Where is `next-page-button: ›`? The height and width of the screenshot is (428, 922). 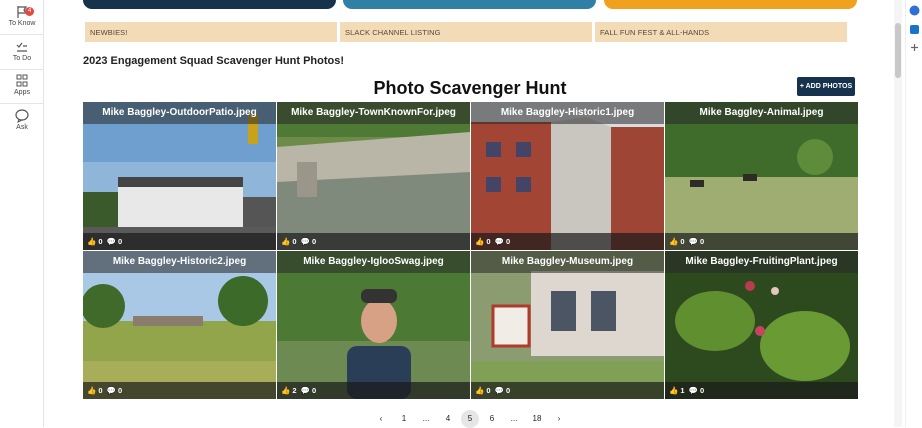 next-page-button: › is located at coordinates (559, 419).